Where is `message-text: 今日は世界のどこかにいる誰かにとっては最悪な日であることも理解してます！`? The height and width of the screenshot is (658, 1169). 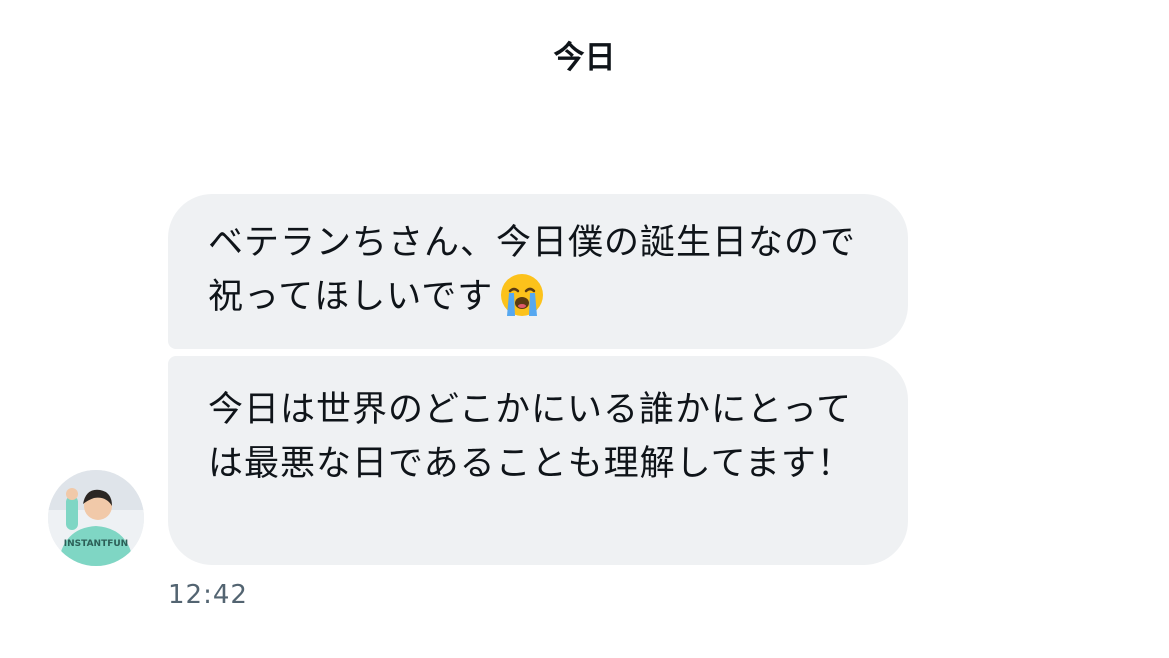 message-text: 今日は世界のどこかにいる誰かにとっては最悪な日であることも理解してます！ is located at coordinates (530, 437).